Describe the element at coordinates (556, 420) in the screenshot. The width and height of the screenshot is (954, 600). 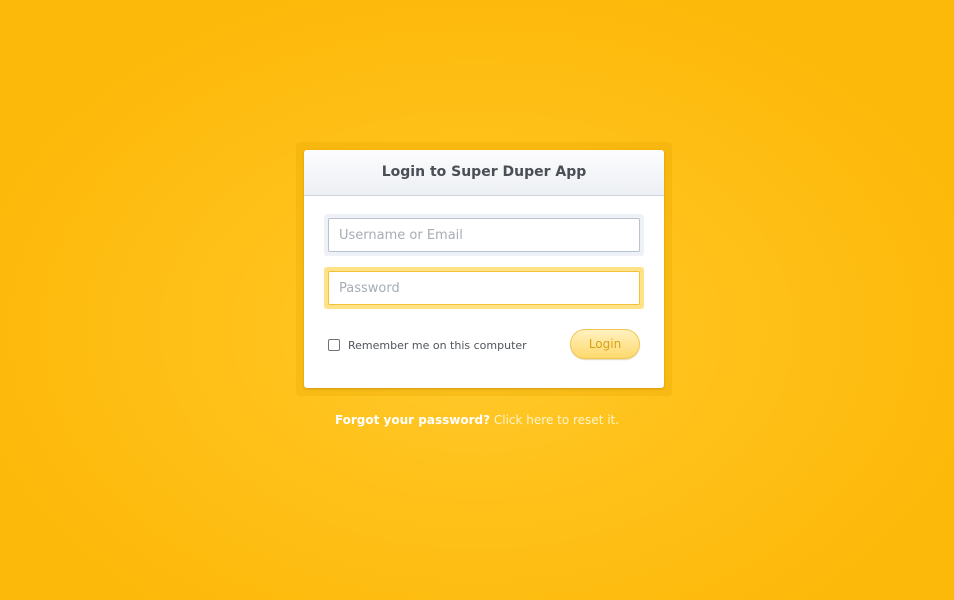
I see `reset-password-link: Click here to reset it.` at that location.